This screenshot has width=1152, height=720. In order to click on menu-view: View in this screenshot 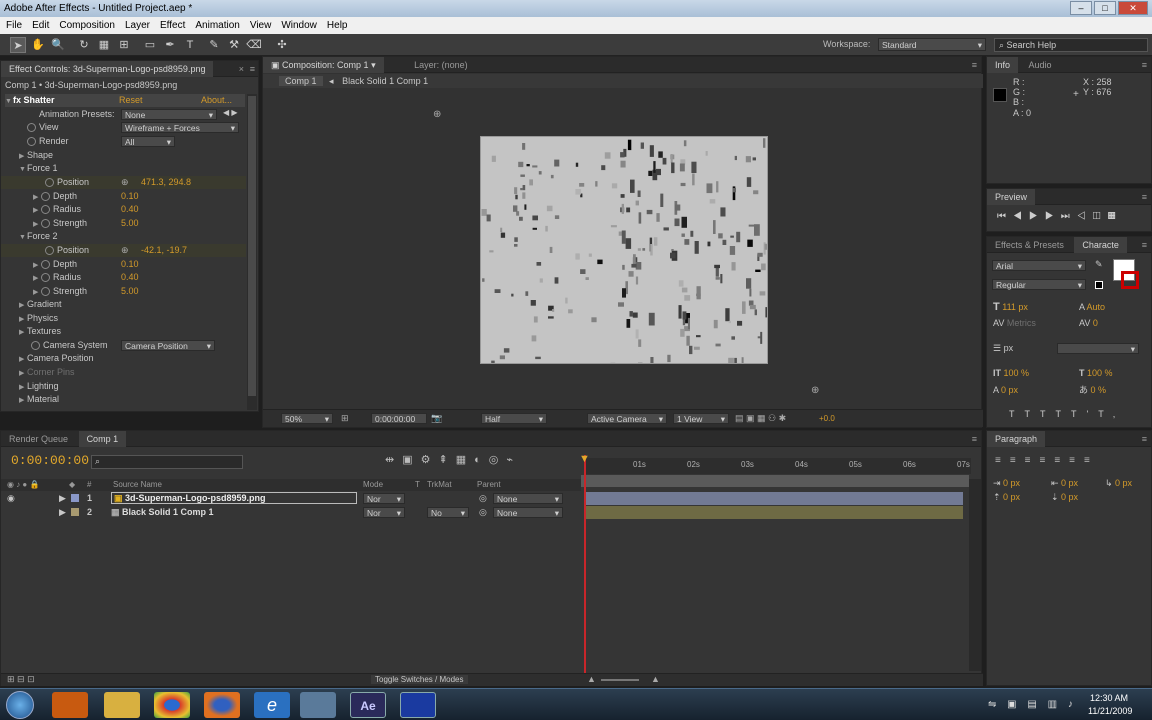, I will do `click(261, 25)`.